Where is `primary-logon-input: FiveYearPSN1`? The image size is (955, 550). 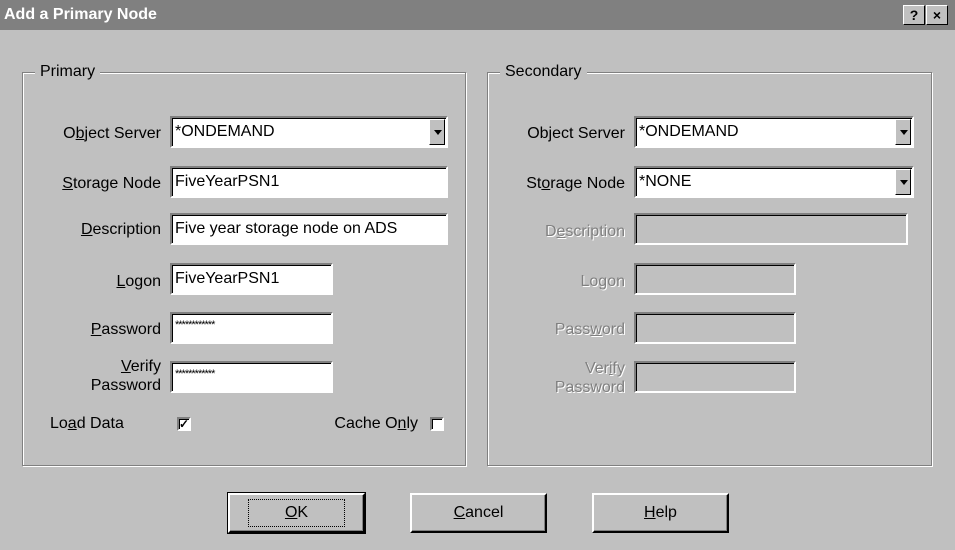 primary-logon-input: FiveYearPSN1 is located at coordinates (251, 279).